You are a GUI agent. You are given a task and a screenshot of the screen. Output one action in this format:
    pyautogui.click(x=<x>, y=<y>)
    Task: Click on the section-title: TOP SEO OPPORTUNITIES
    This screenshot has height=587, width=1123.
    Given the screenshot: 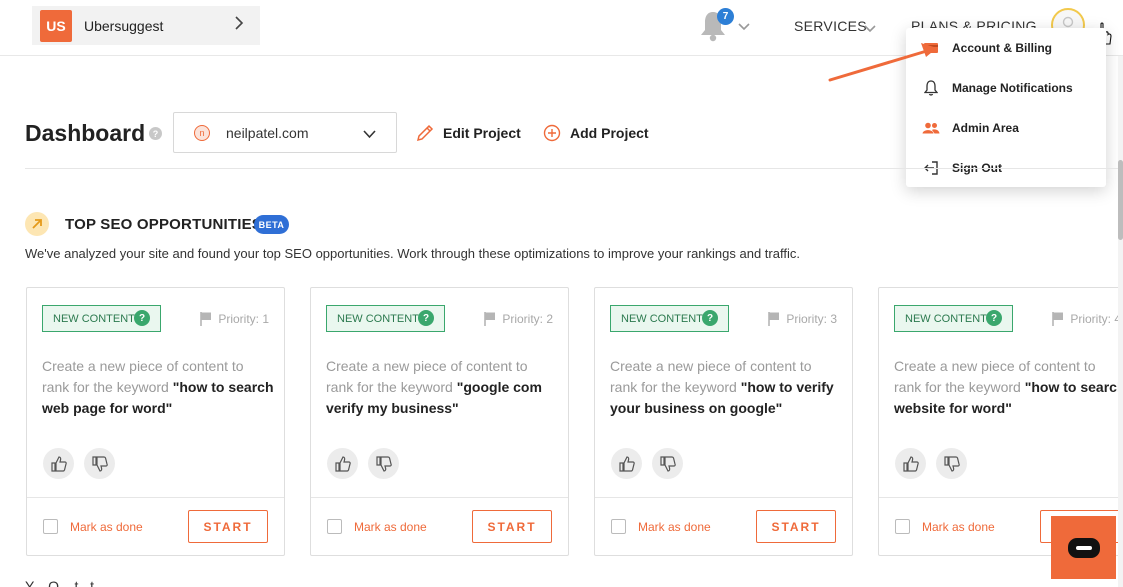 What is the action you would take?
    pyautogui.click(x=164, y=224)
    